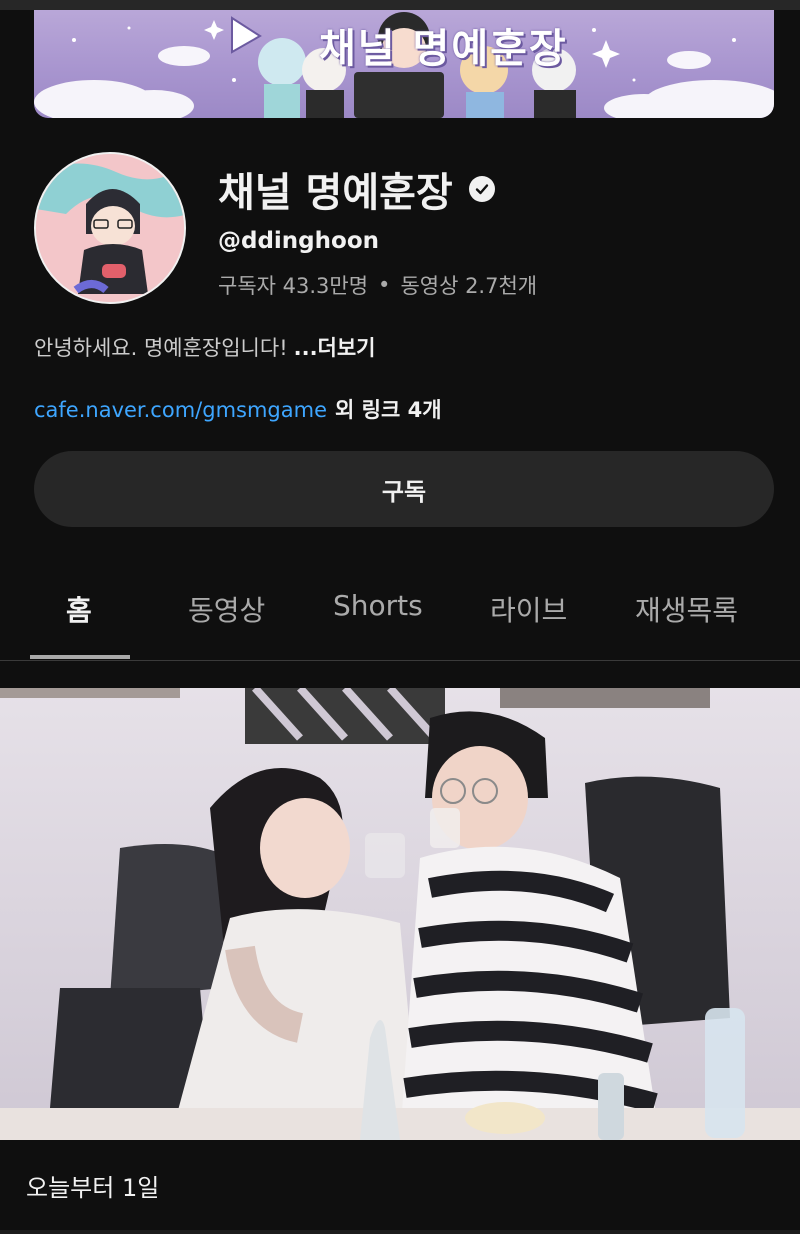 The width and height of the screenshot is (800, 1234). I want to click on channel-tabs: 홈 동영상 Shorts 라이브 재생목록, so click(400, 618).